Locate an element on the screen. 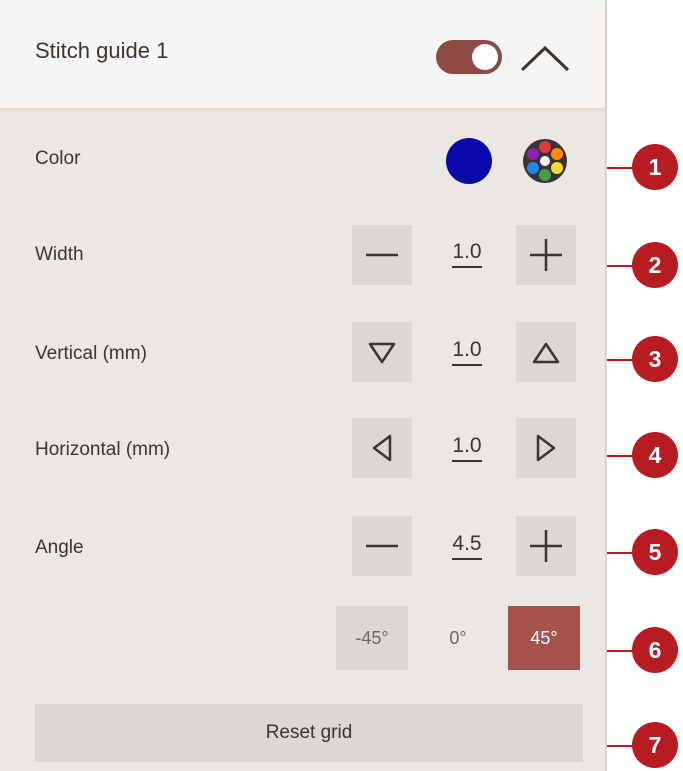  width-increase-button is located at coordinates (546, 255).